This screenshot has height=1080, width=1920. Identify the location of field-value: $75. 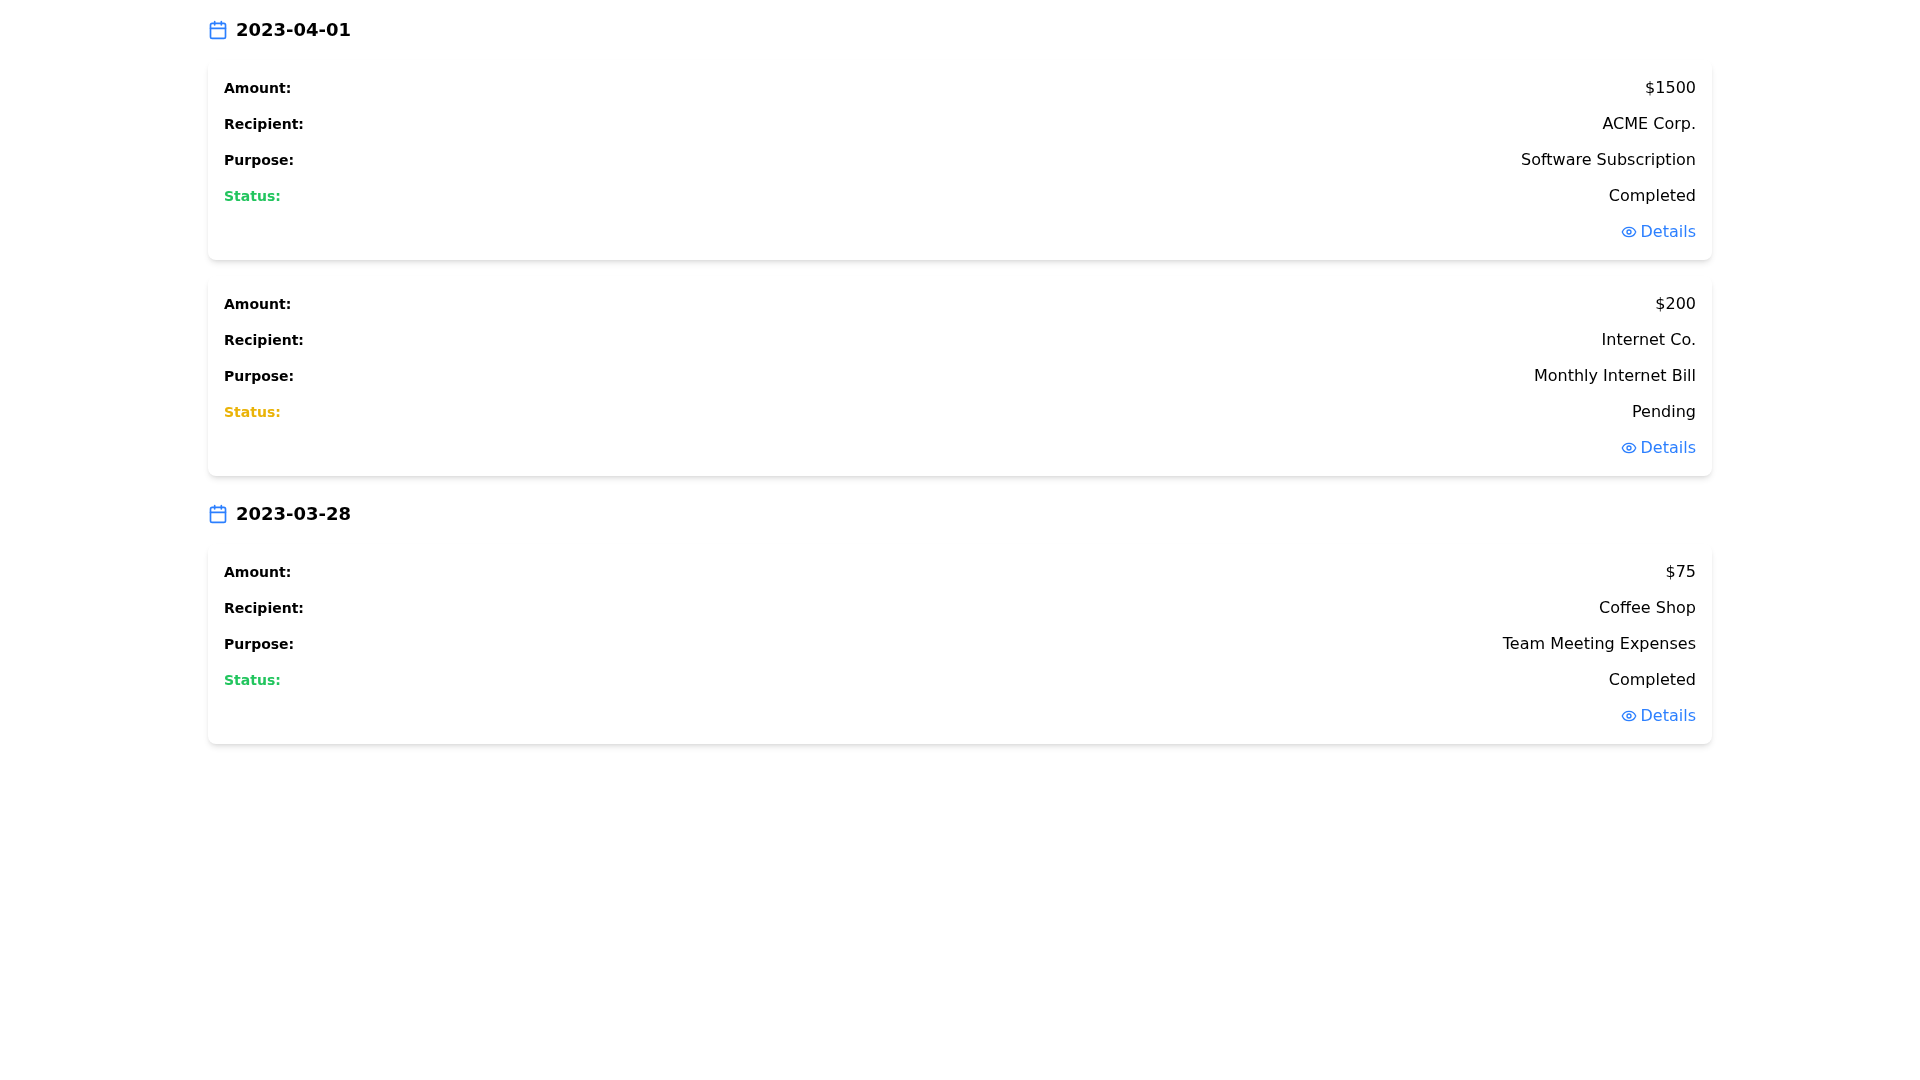
(1680, 572).